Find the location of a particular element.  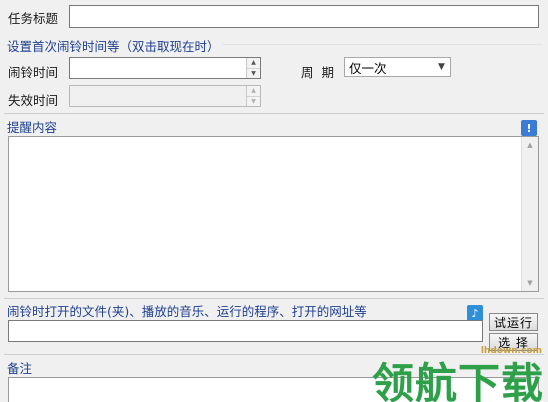

period-selected-value: 仅一次 is located at coordinates (368, 68).